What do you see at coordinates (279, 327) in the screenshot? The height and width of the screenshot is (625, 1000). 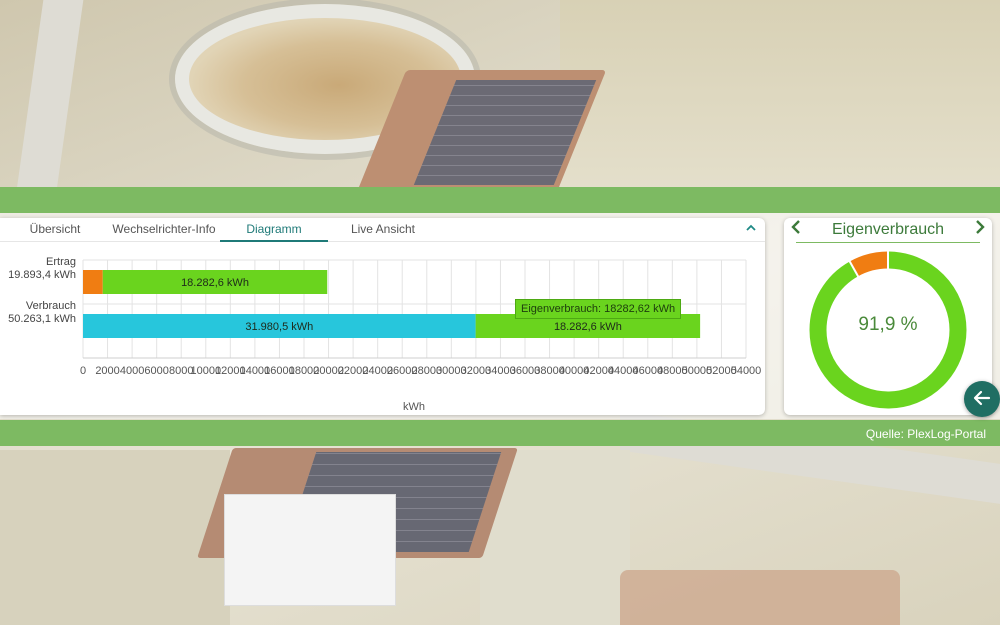 I see `bar-data-label: 31.980,5 kWh` at bounding box center [279, 327].